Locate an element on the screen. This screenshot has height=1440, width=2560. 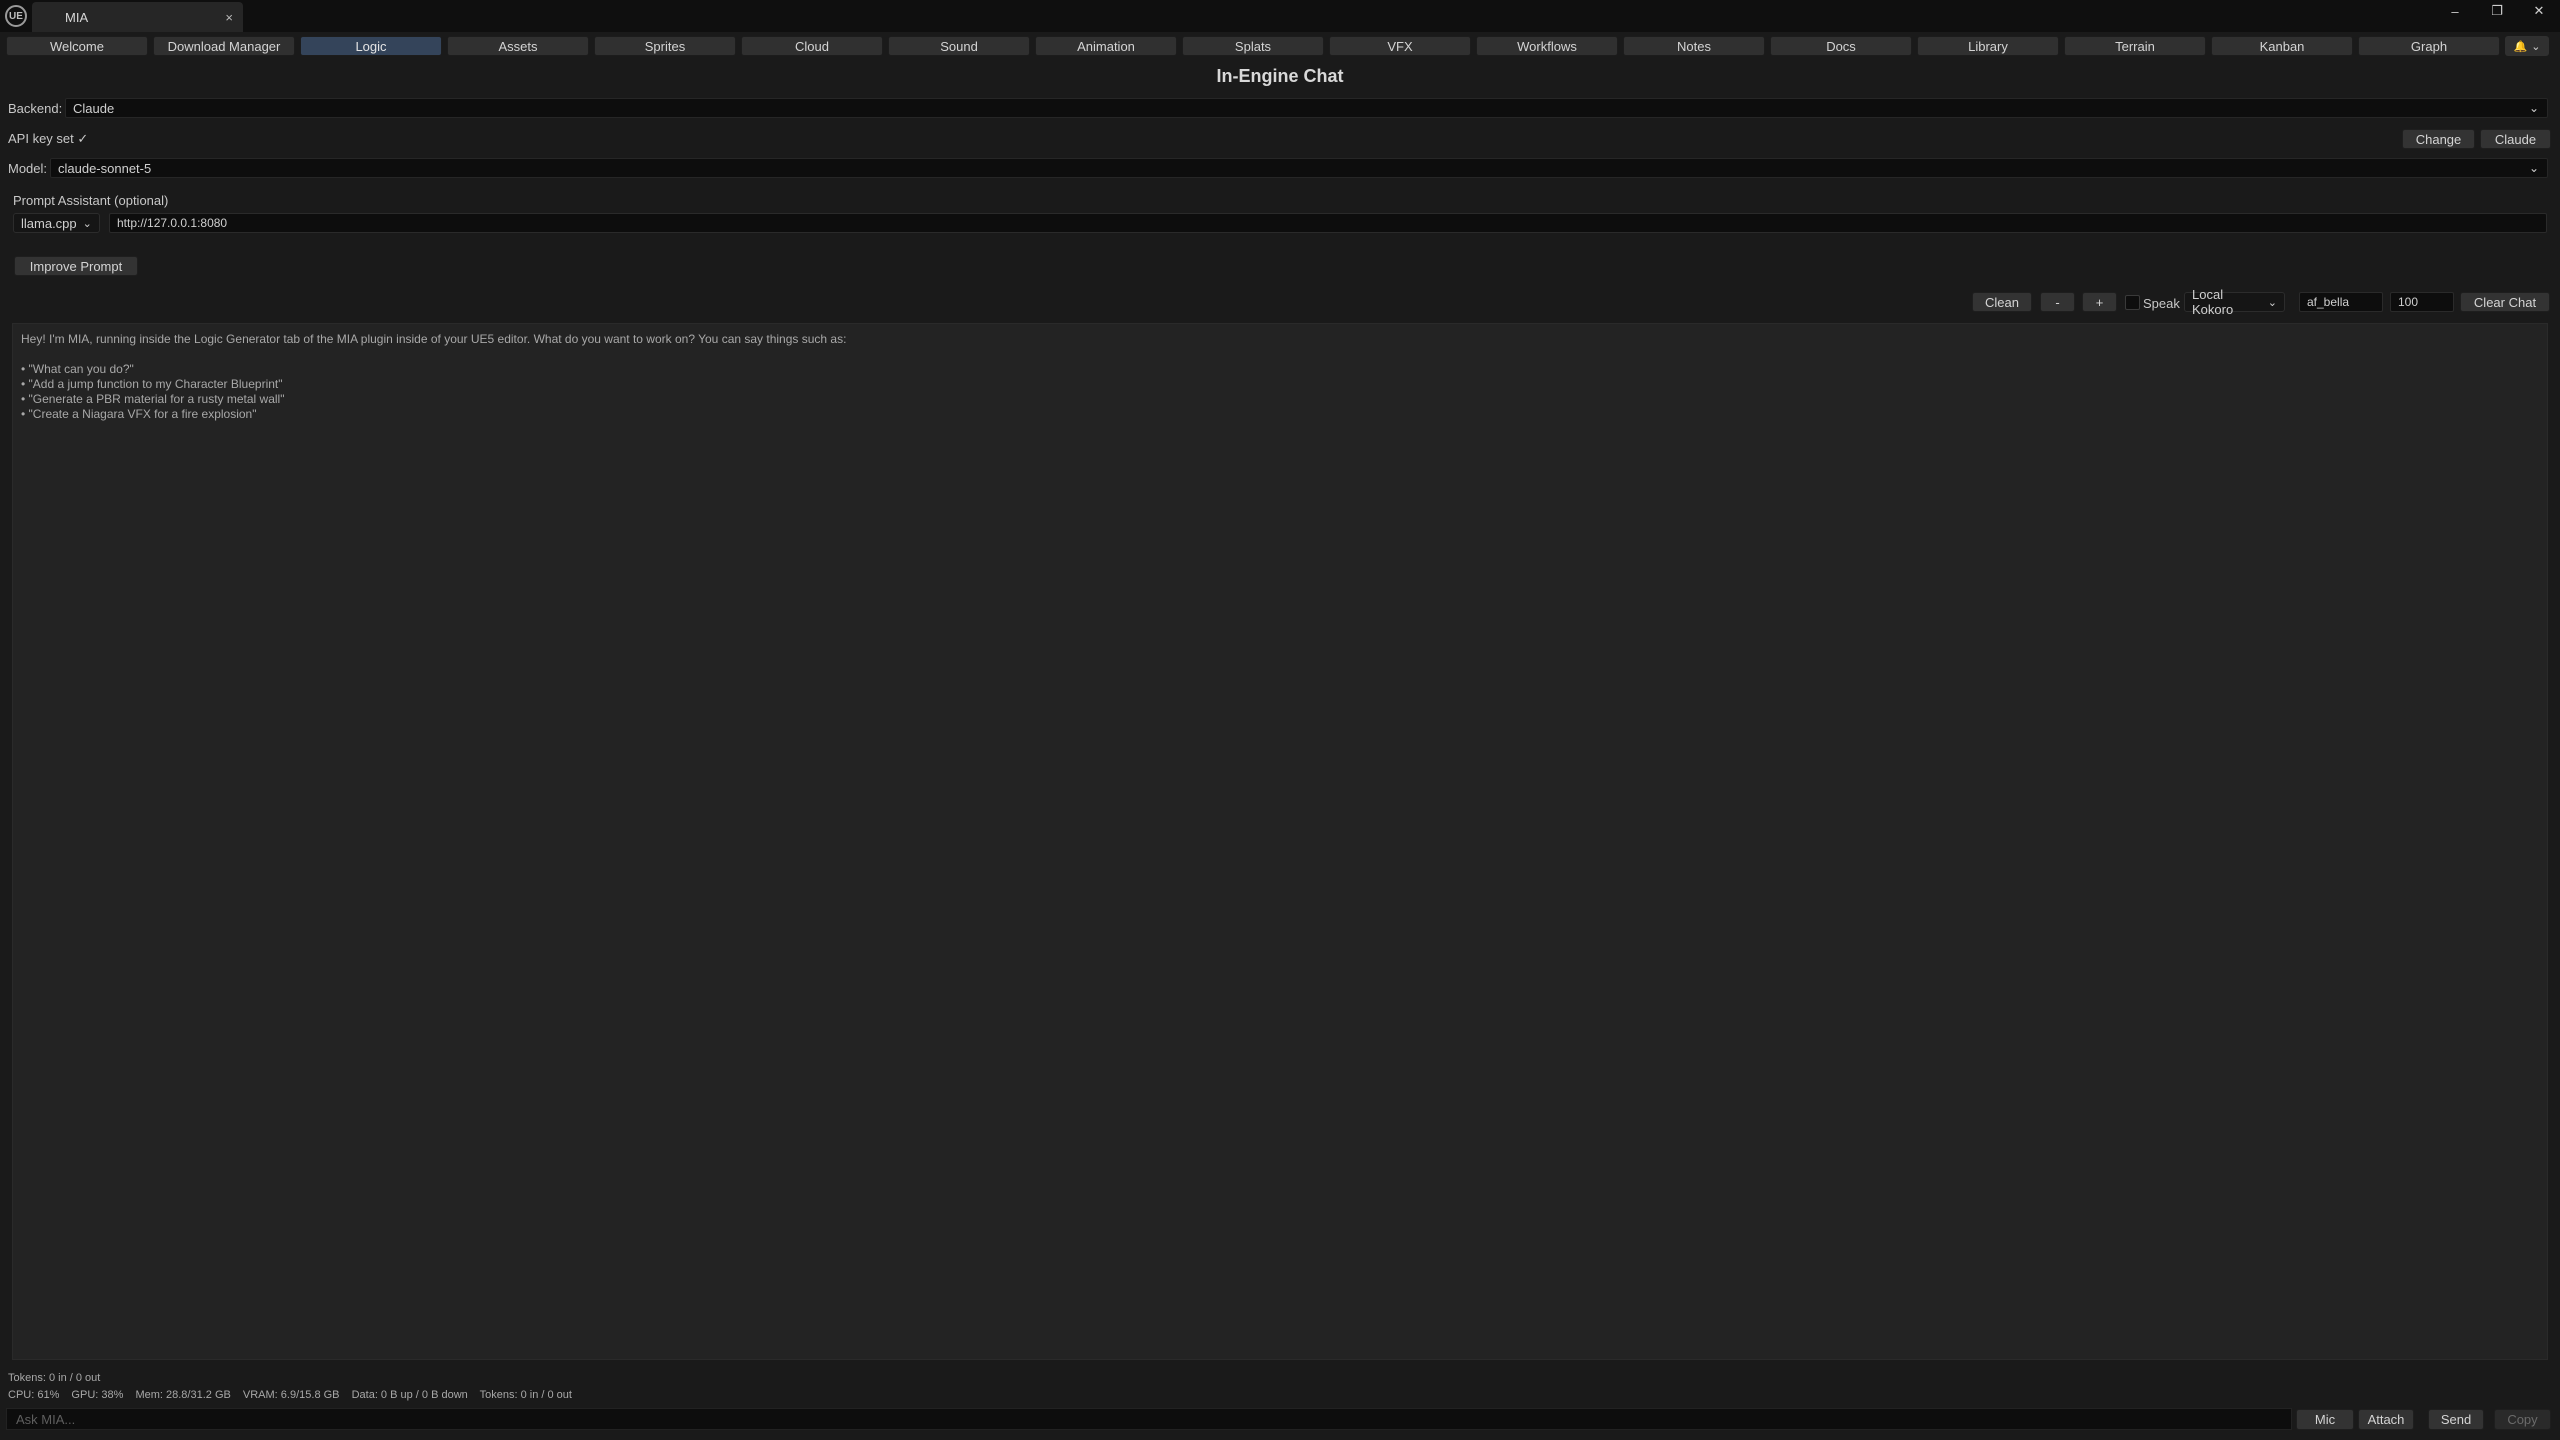
tab-terrain: Terrain is located at coordinates (2135, 46).